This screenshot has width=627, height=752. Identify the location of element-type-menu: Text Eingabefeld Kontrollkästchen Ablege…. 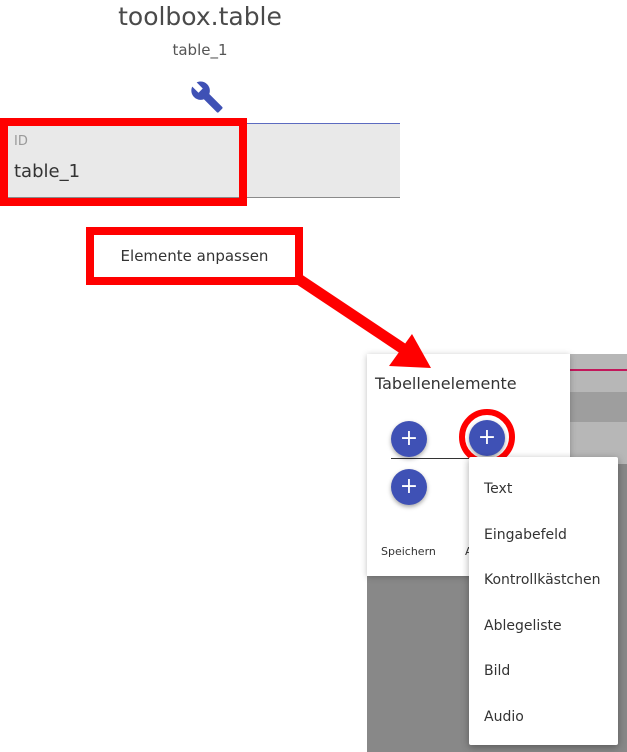
(543, 601).